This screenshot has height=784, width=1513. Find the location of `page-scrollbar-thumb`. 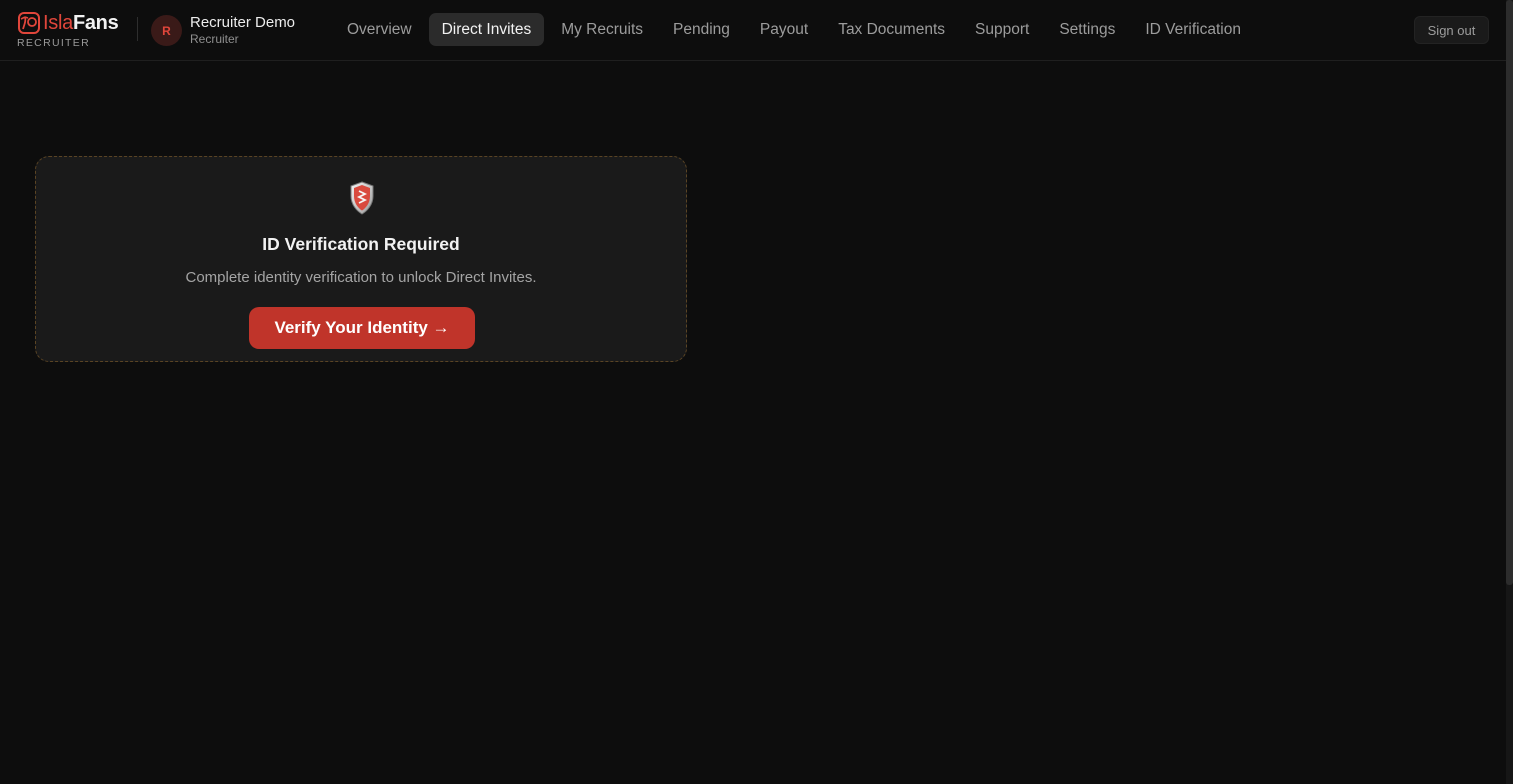

page-scrollbar-thumb is located at coordinates (1509, 292).